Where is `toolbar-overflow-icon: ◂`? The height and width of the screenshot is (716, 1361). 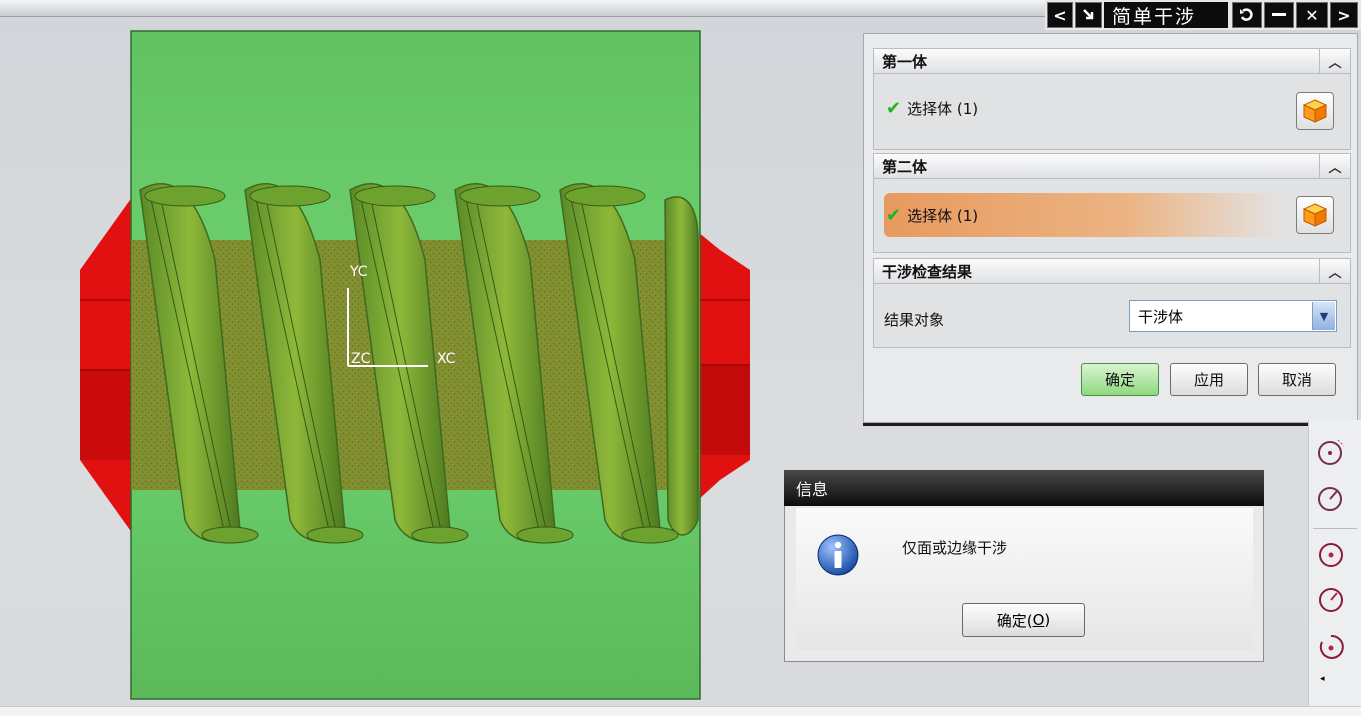 toolbar-overflow-icon: ◂ is located at coordinates (1322, 679).